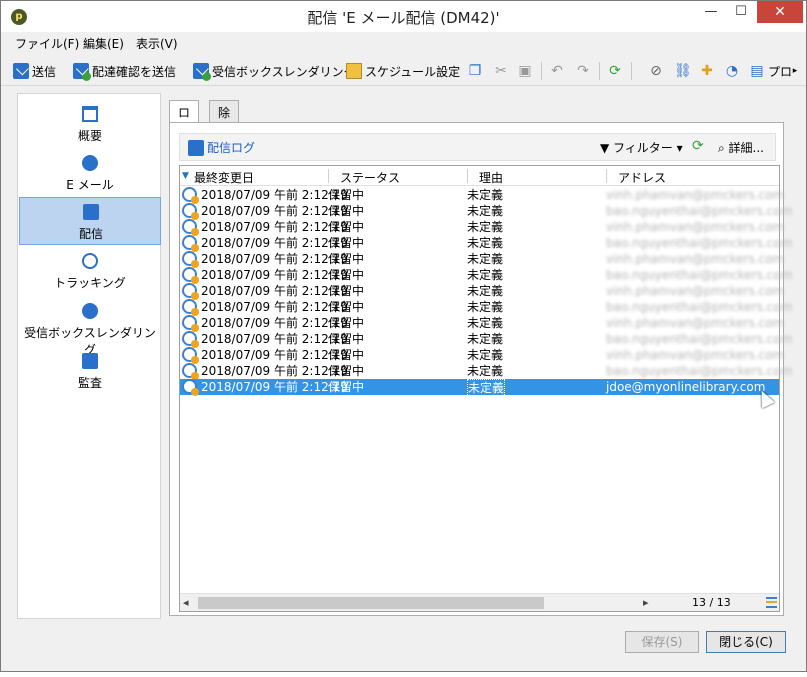 The image size is (807, 677). I want to click on tab-log: ログ, so click(184, 118).